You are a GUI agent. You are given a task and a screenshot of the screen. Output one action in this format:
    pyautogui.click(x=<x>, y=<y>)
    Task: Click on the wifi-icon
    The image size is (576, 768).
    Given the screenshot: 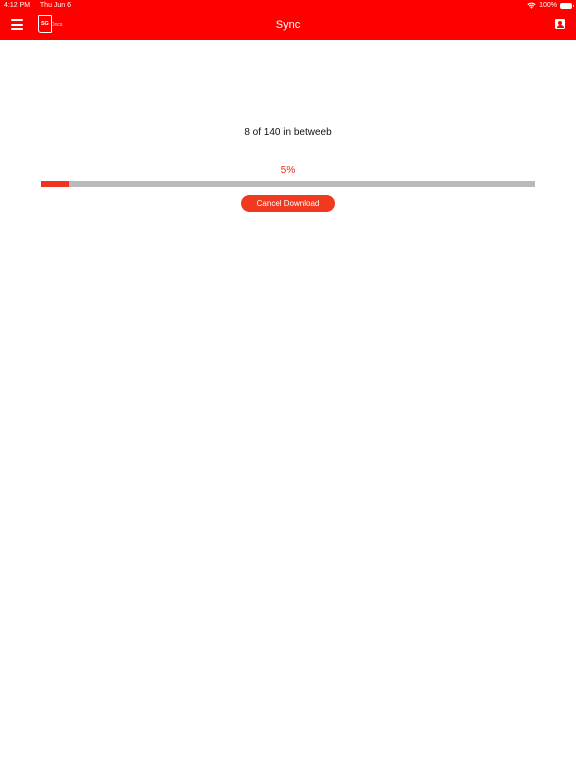 What is the action you would take?
    pyautogui.click(x=531, y=5)
    